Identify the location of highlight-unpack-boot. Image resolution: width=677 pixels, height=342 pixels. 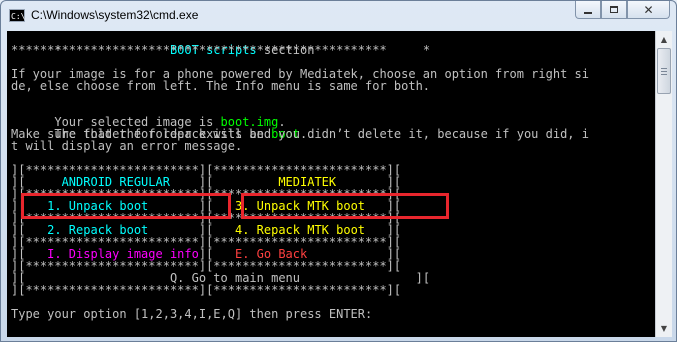
(126, 206).